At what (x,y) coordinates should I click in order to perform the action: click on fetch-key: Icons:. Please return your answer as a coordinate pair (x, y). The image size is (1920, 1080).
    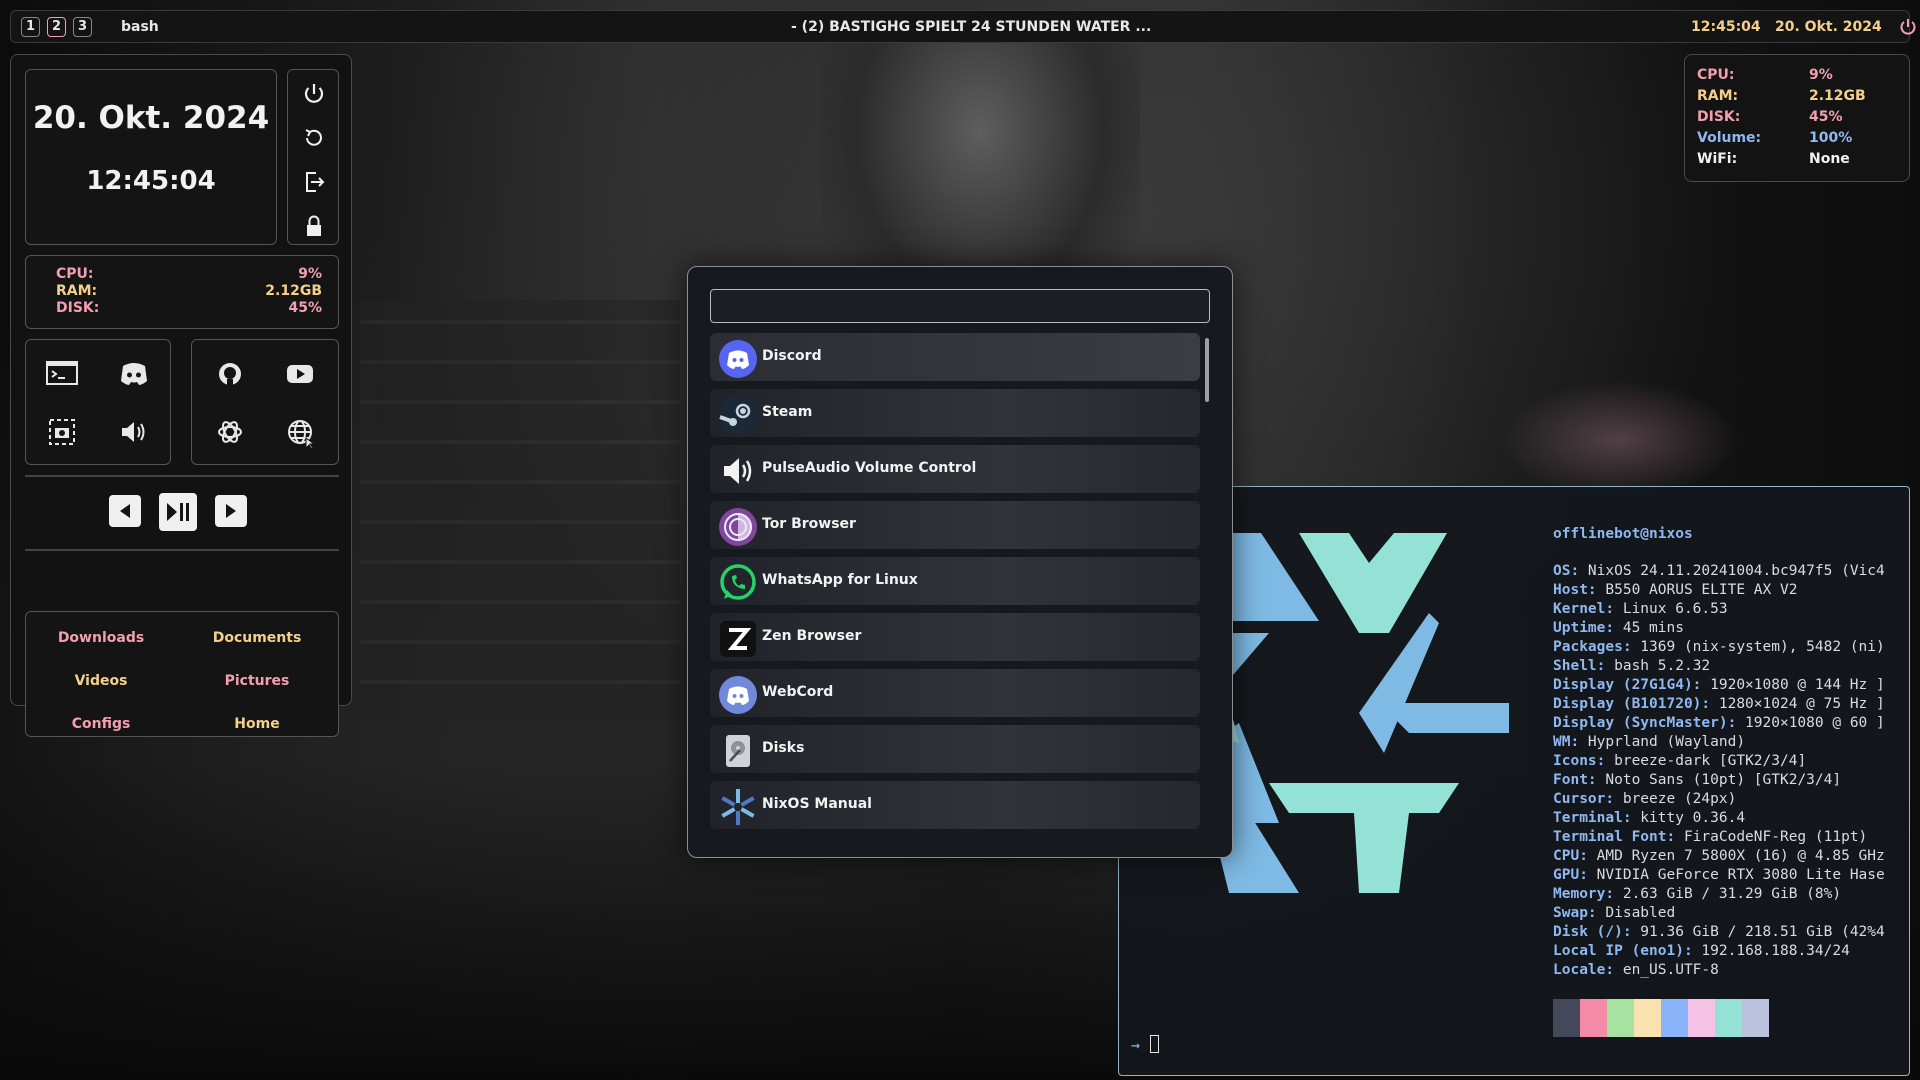
    Looking at the image, I should click on (1579, 761).